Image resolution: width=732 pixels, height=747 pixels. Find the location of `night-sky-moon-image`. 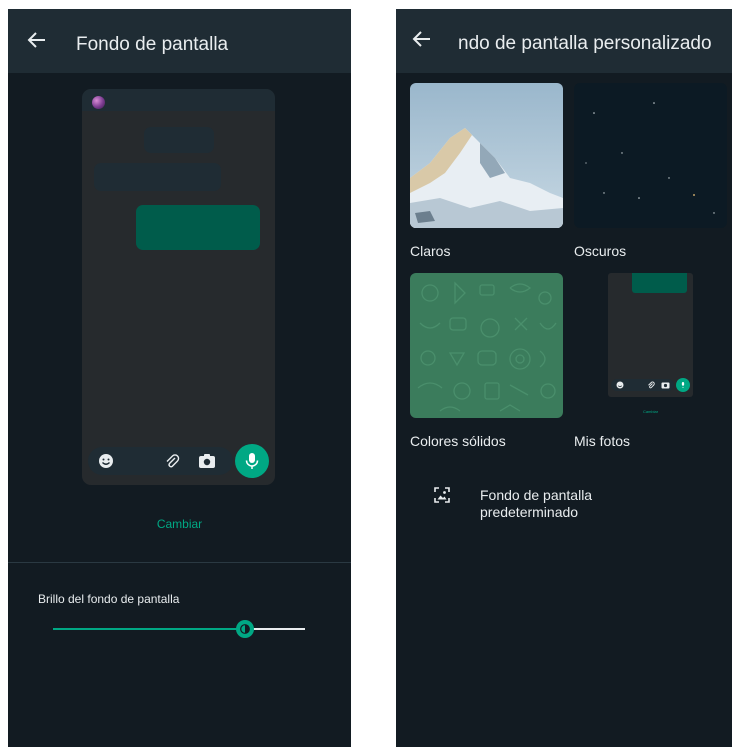

night-sky-moon-image is located at coordinates (650, 155).